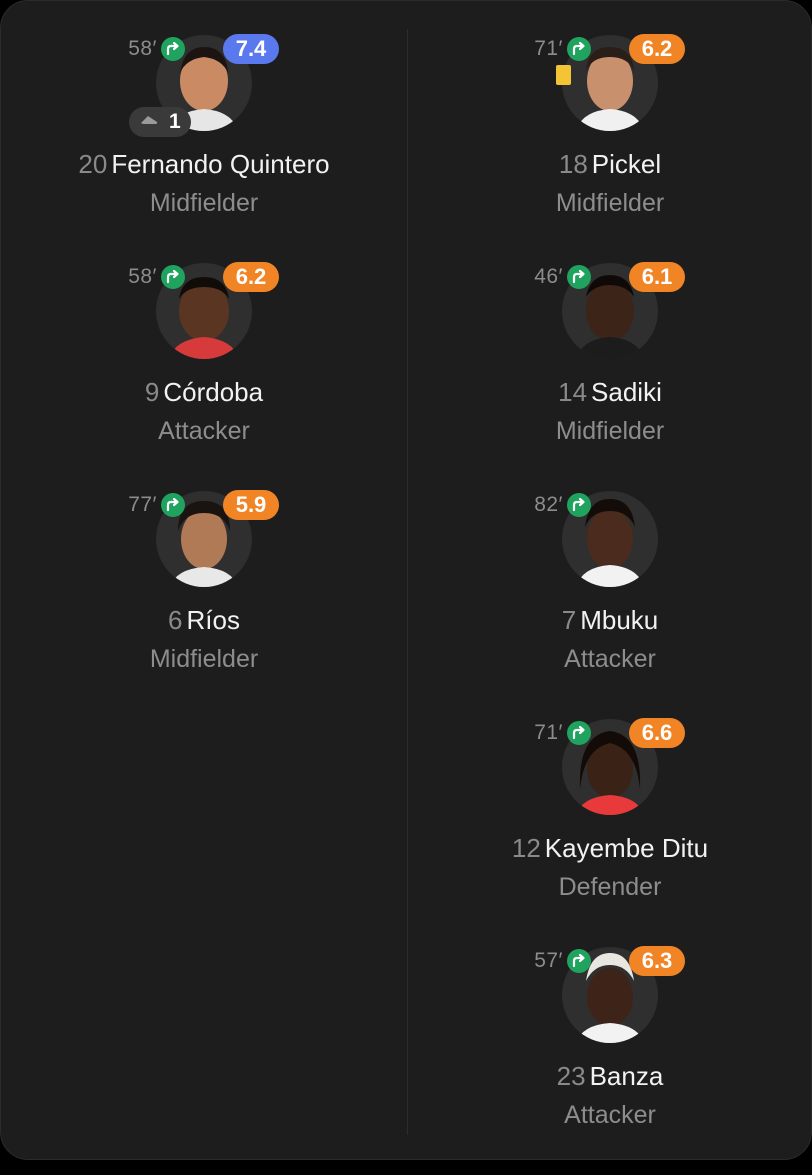 The height and width of the screenshot is (1175, 812). What do you see at coordinates (213, 620) in the screenshot?
I see `player-name: Ríos` at bounding box center [213, 620].